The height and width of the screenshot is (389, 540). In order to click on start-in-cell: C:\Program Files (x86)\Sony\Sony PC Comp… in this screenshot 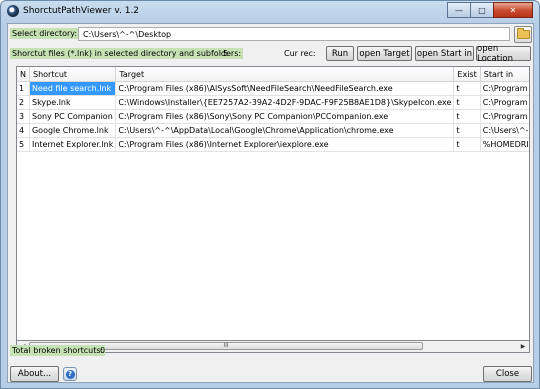, I will do `click(504, 116)`.